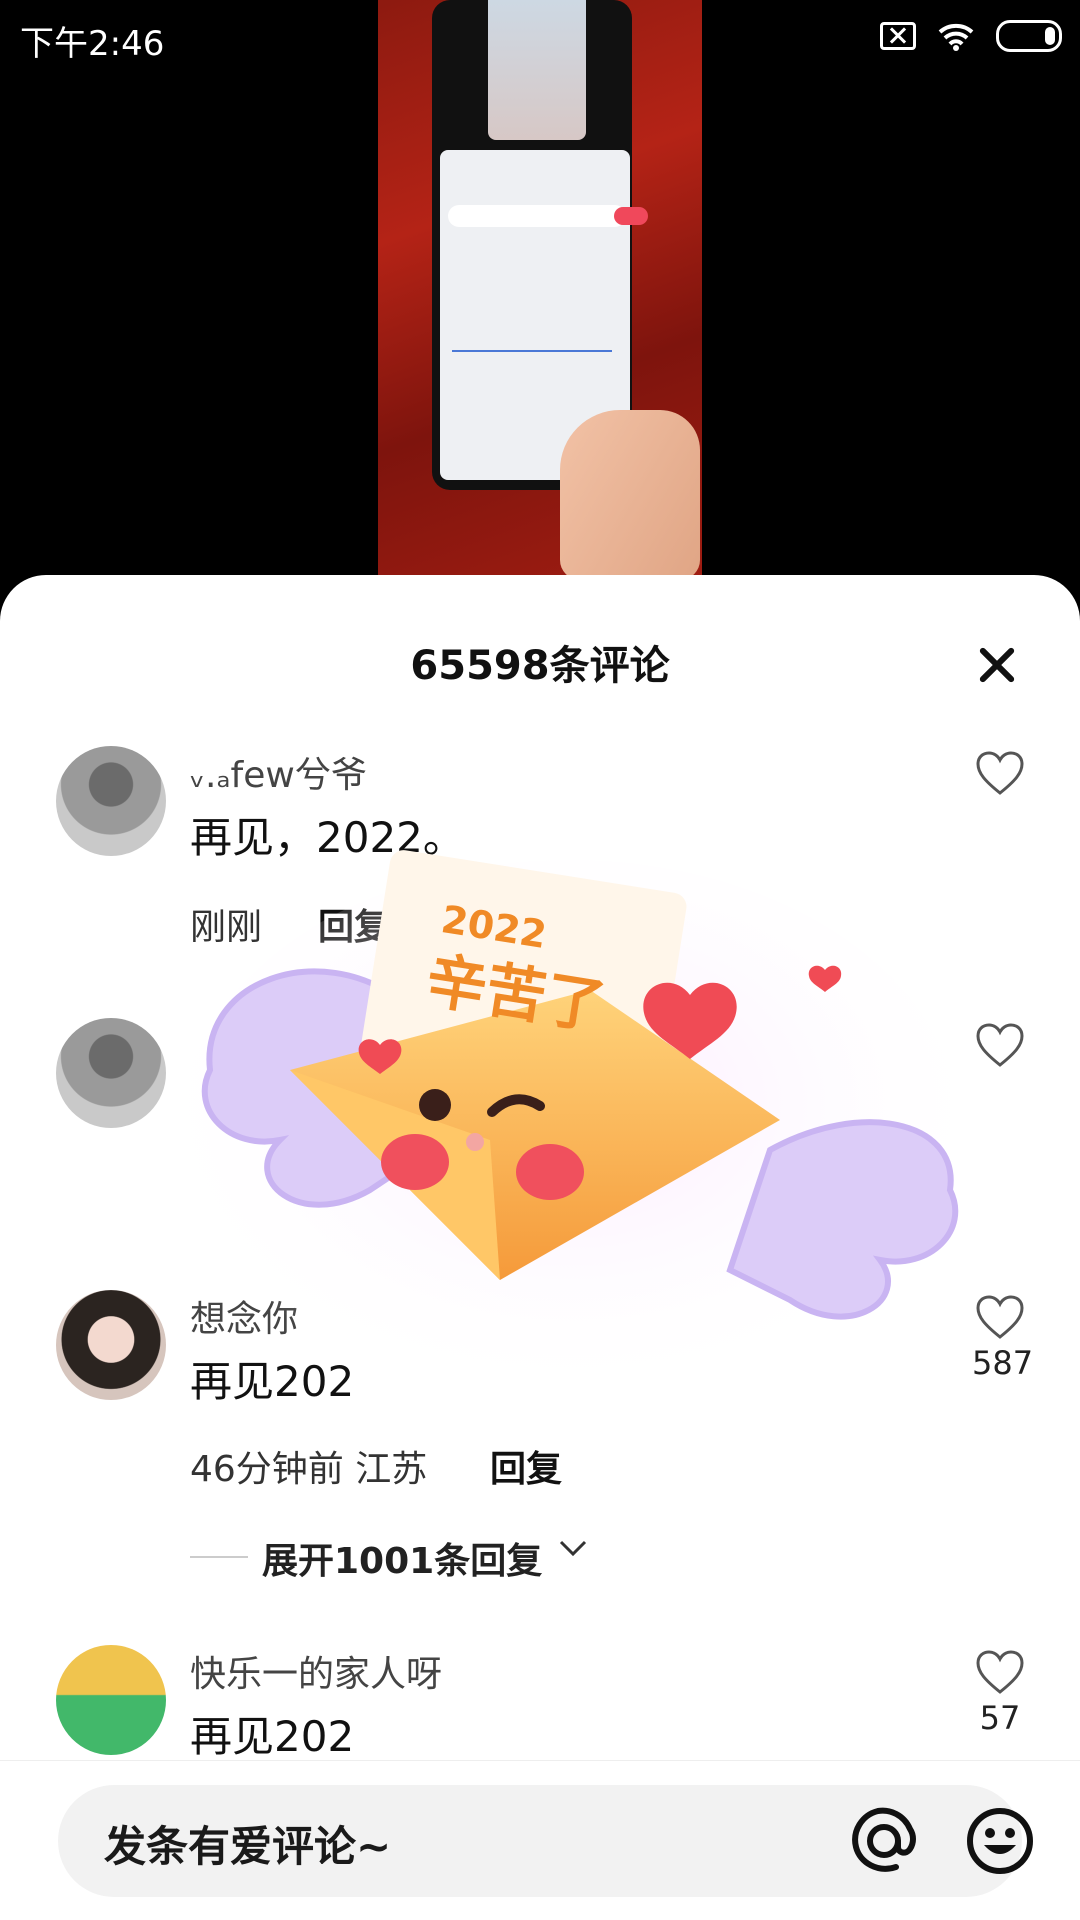 The height and width of the screenshot is (1920, 1080). I want to click on sticker-left-cheek, so click(415, 1162).